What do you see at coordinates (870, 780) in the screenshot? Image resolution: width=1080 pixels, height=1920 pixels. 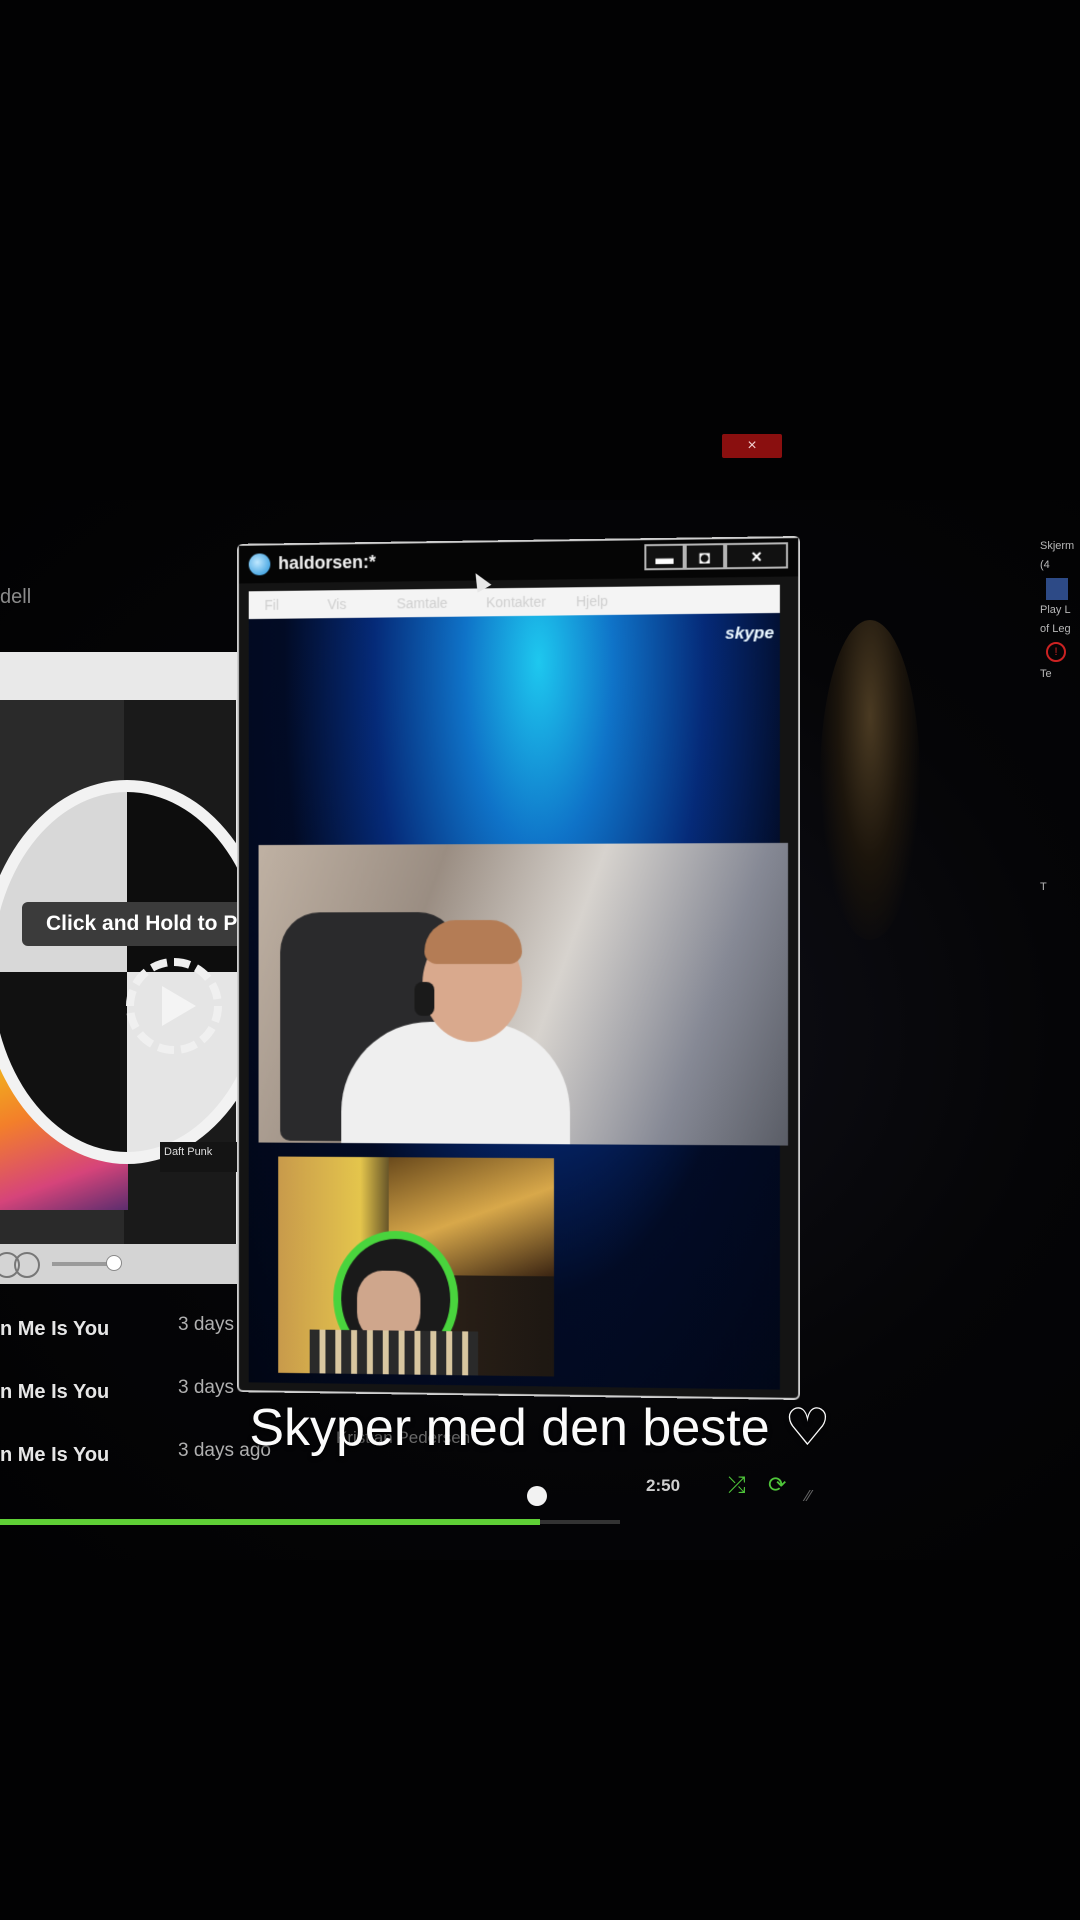 I see `lamp-reflection` at bounding box center [870, 780].